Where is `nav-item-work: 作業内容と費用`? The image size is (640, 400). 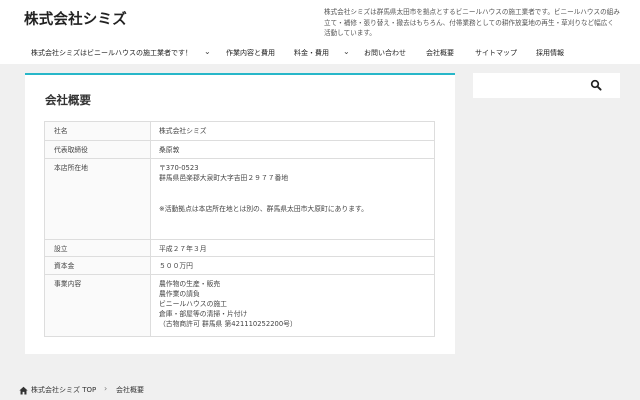
nav-item-work: 作業内容と費用 is located at coordinates (250, 53).